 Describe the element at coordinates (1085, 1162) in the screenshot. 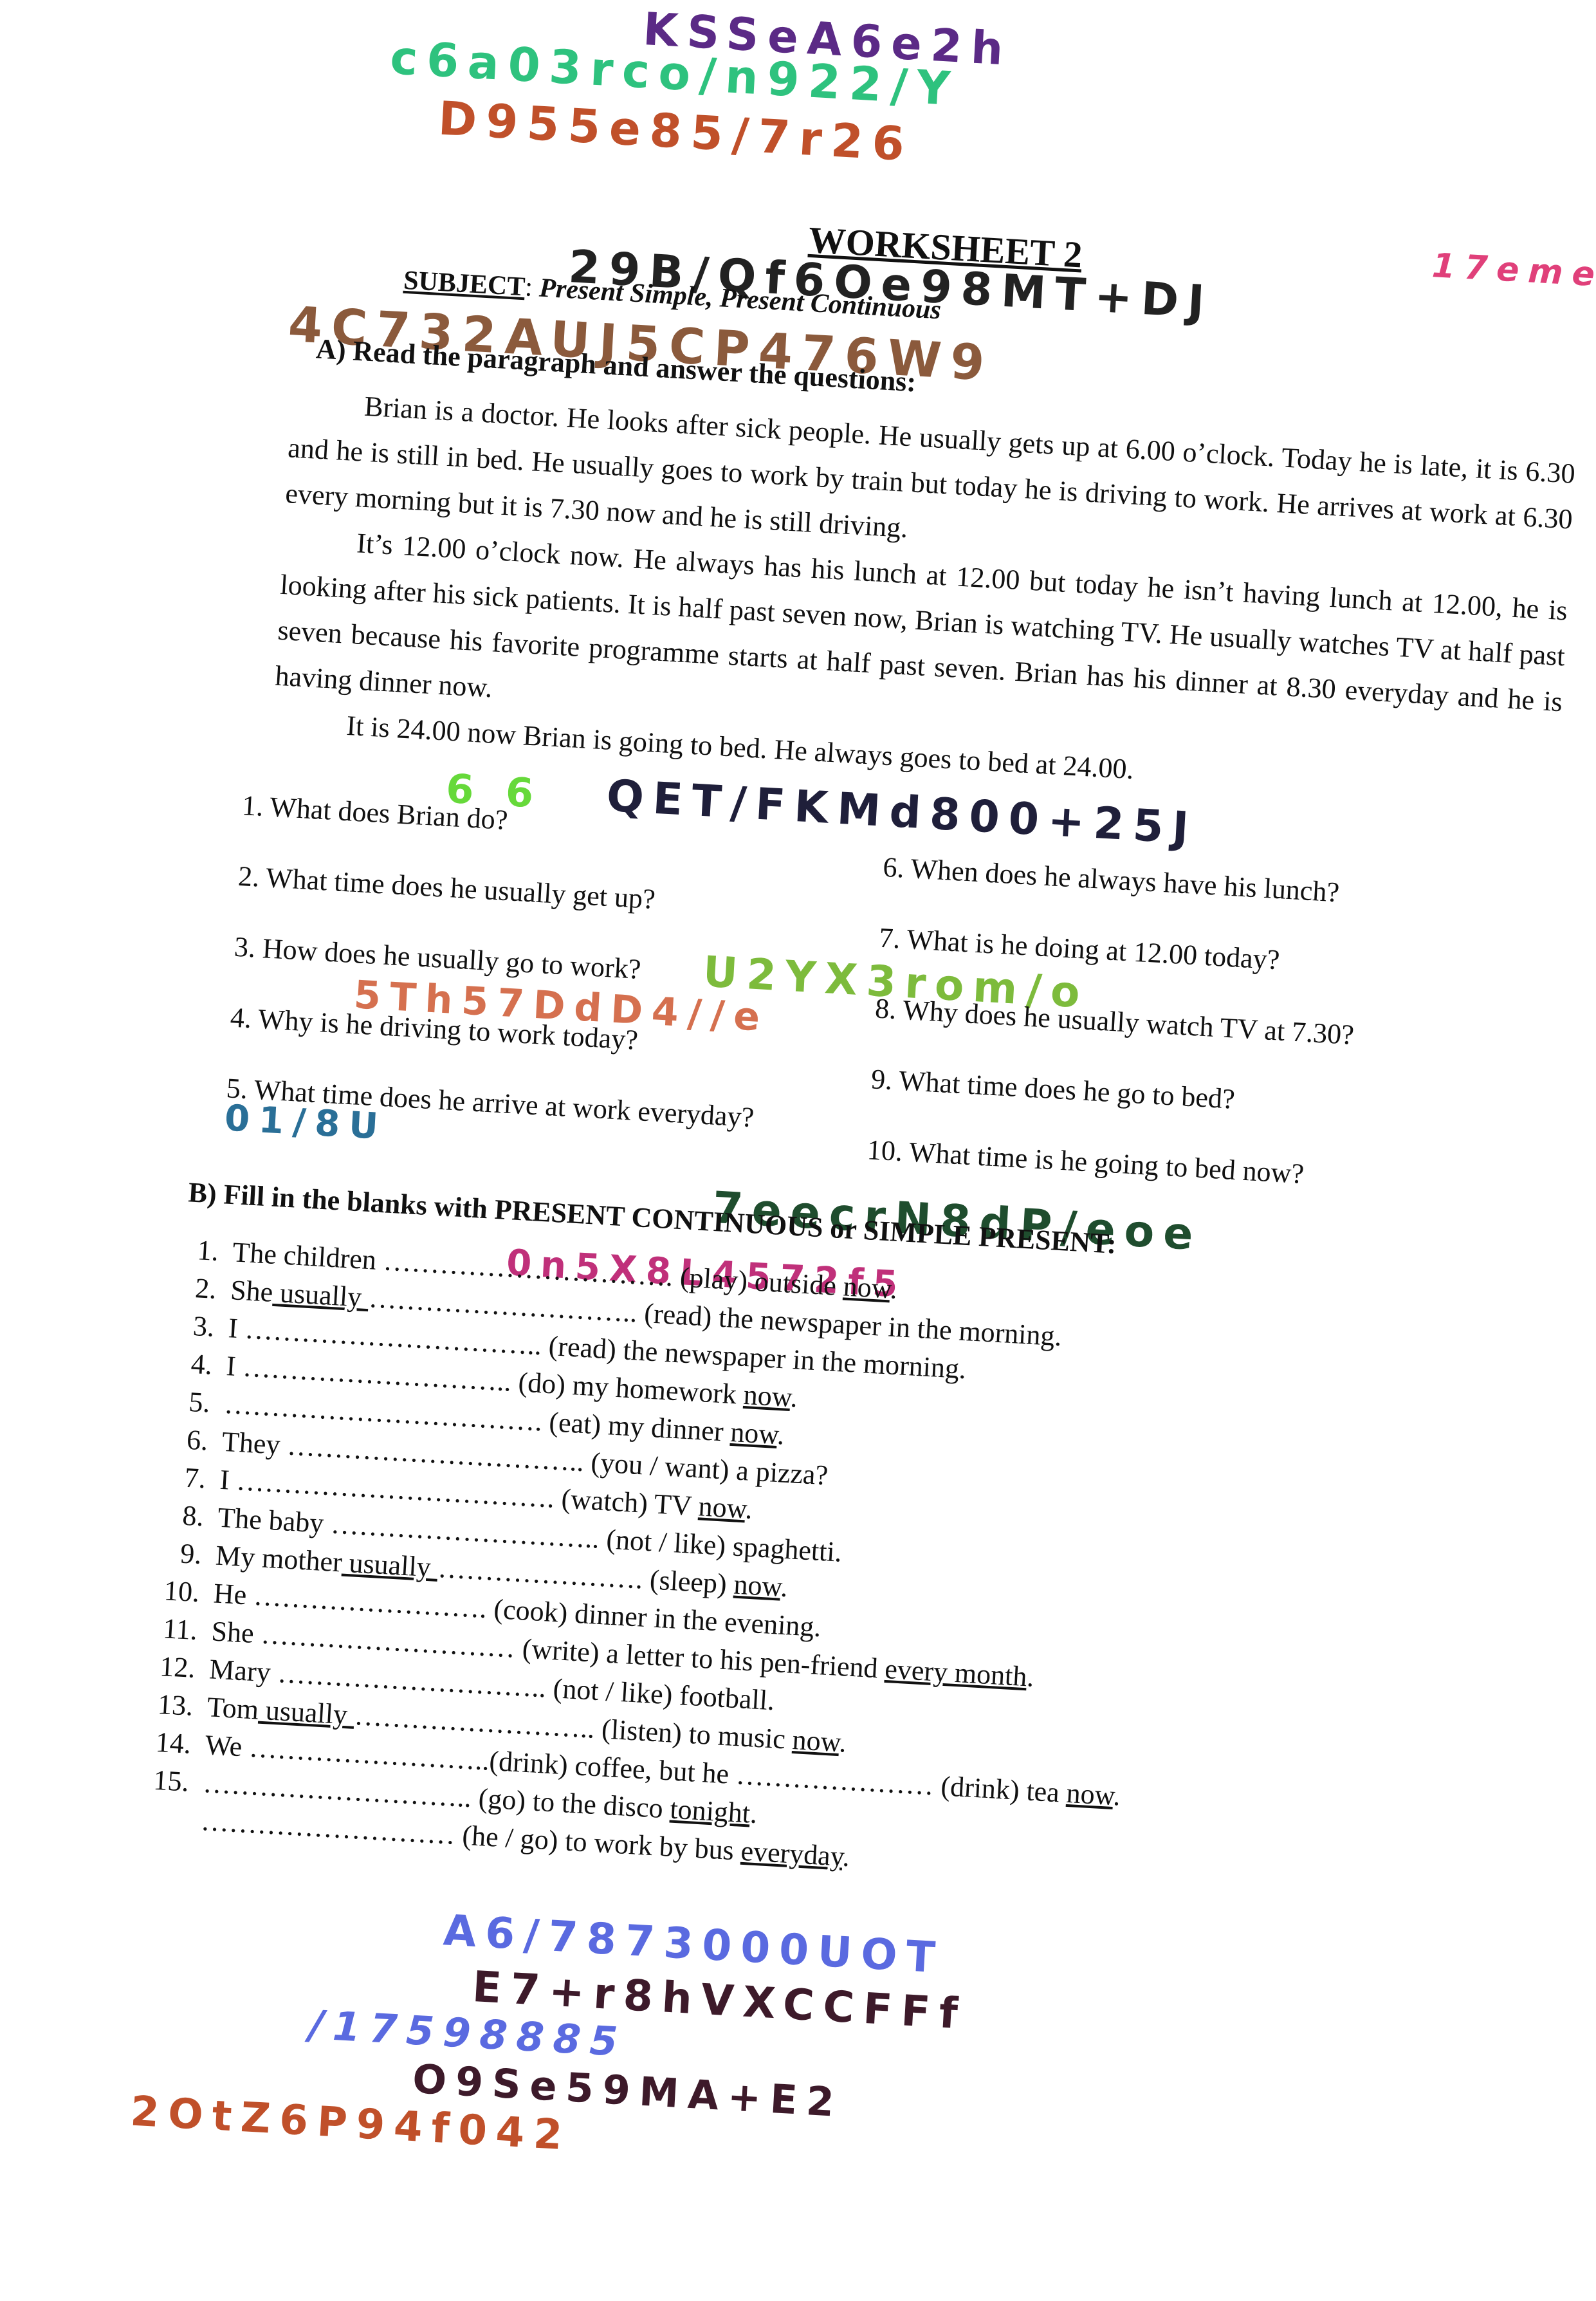

I see `question-10: 10. What time is he going to bed now?` at that location.